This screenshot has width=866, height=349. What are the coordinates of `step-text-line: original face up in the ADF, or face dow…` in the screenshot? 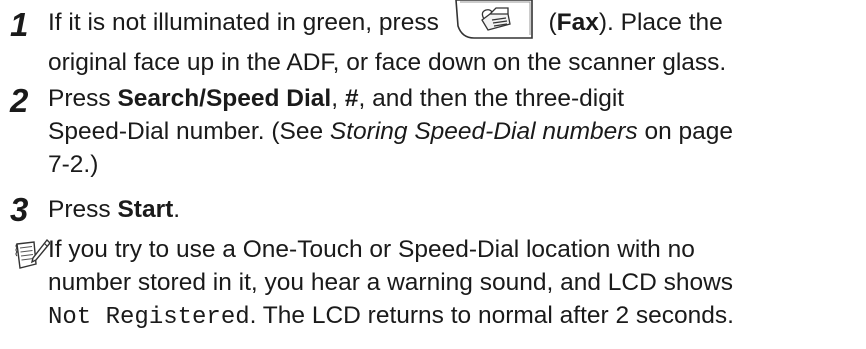 It's located at (387, 62).